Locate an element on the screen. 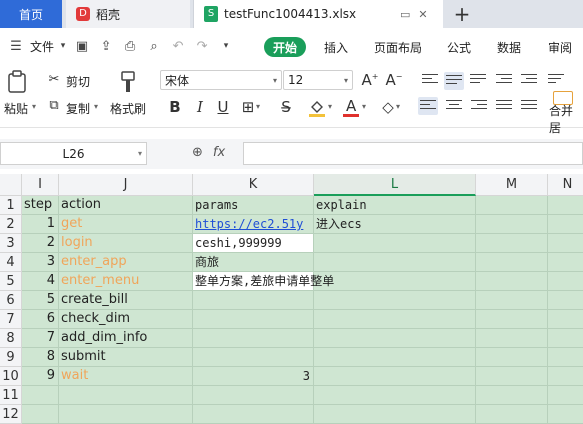 This screenshot has width=583, height=424. file-menu: 文件 is located at coordinates (42, 46).